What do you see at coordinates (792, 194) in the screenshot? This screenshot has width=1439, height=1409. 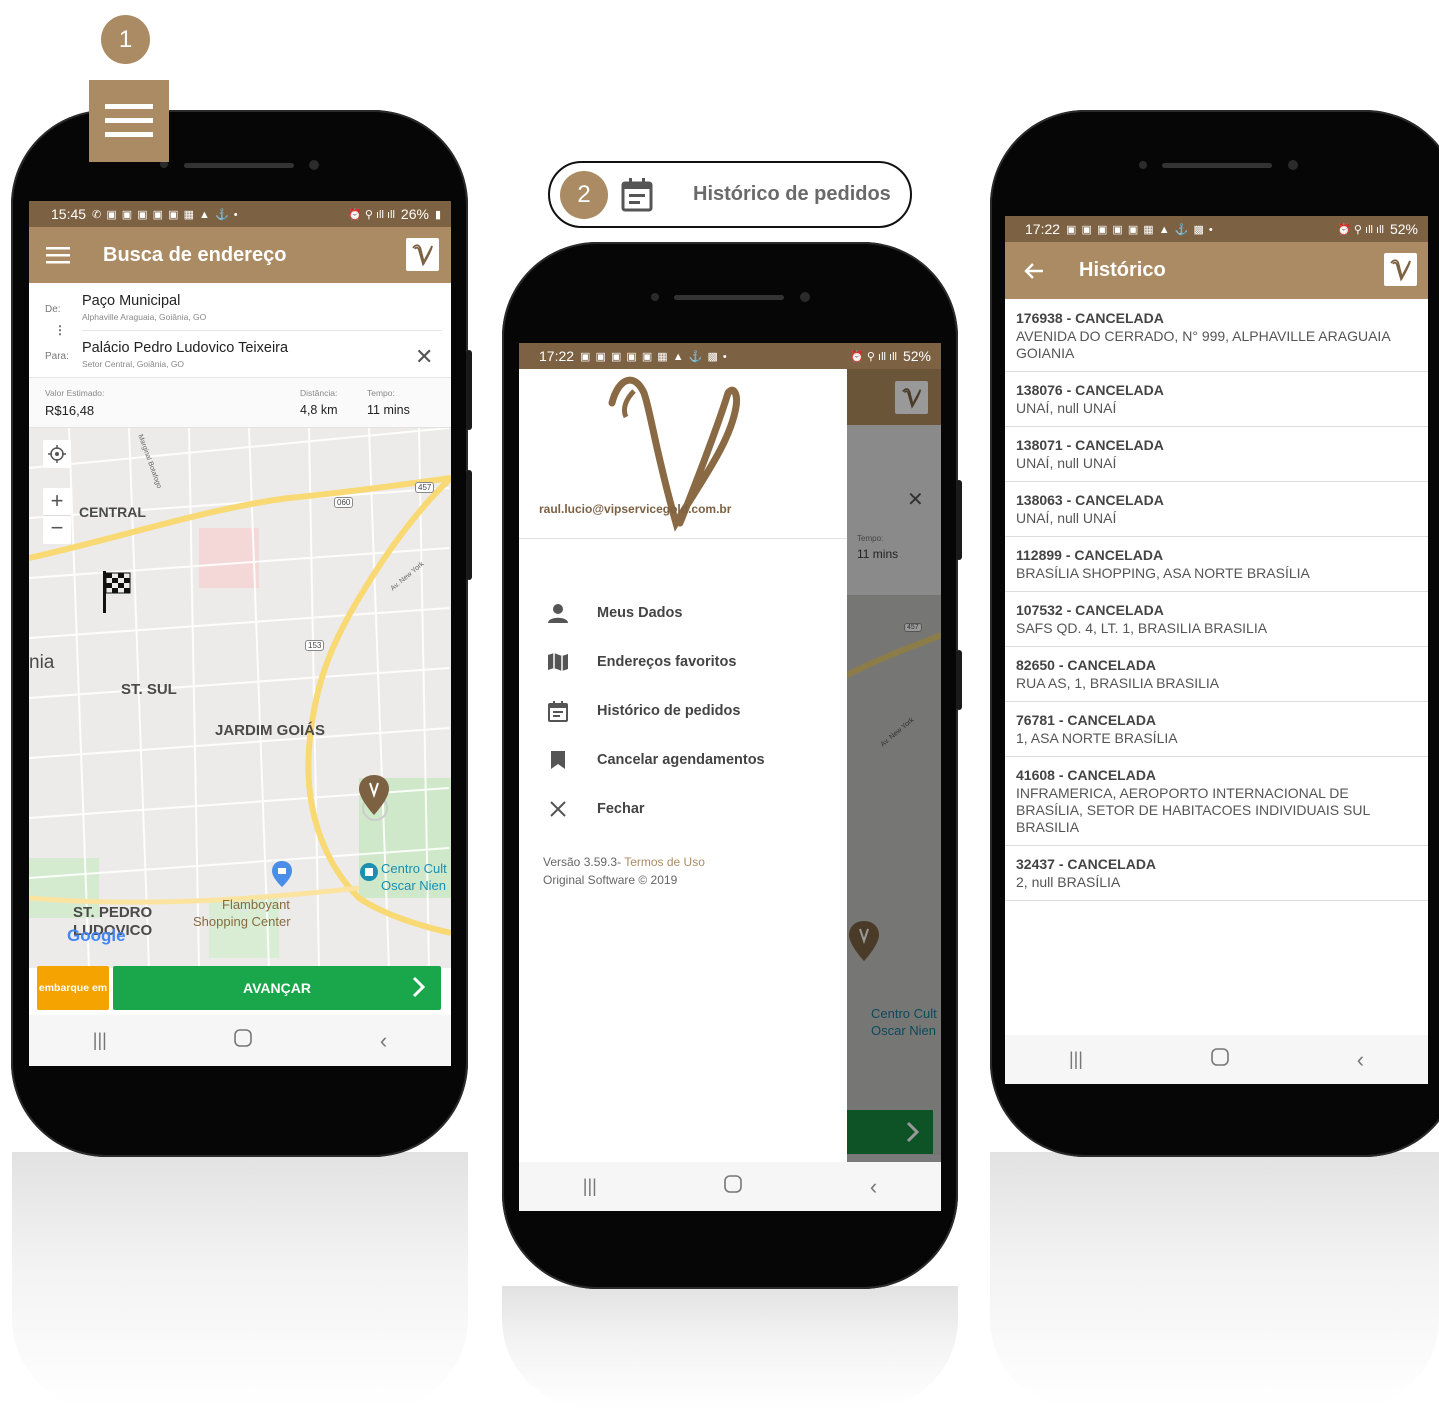 I see `step-2-label: Histórico de pedidos` at bounding box center [792, 194].